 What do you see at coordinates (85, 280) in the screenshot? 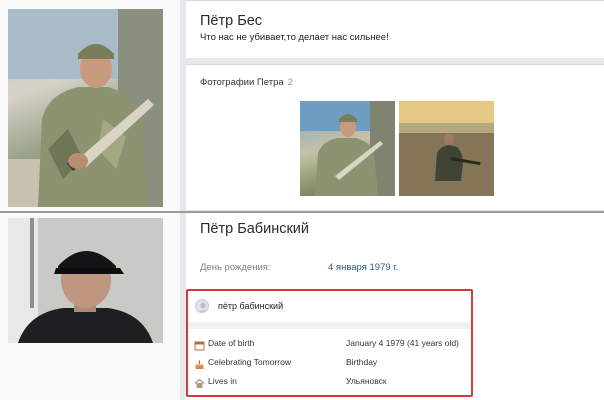
I see `bottom-profile-avatar` at bounding box center [85, 280].